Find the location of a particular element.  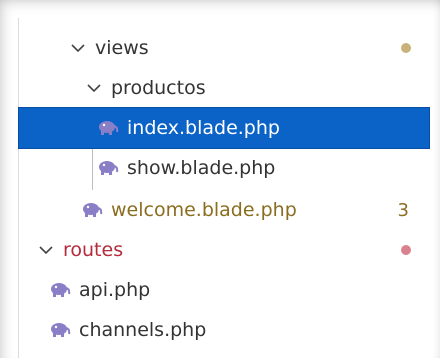

tree-item-label: welcome.blade.php is located at coordinates (204, 210).